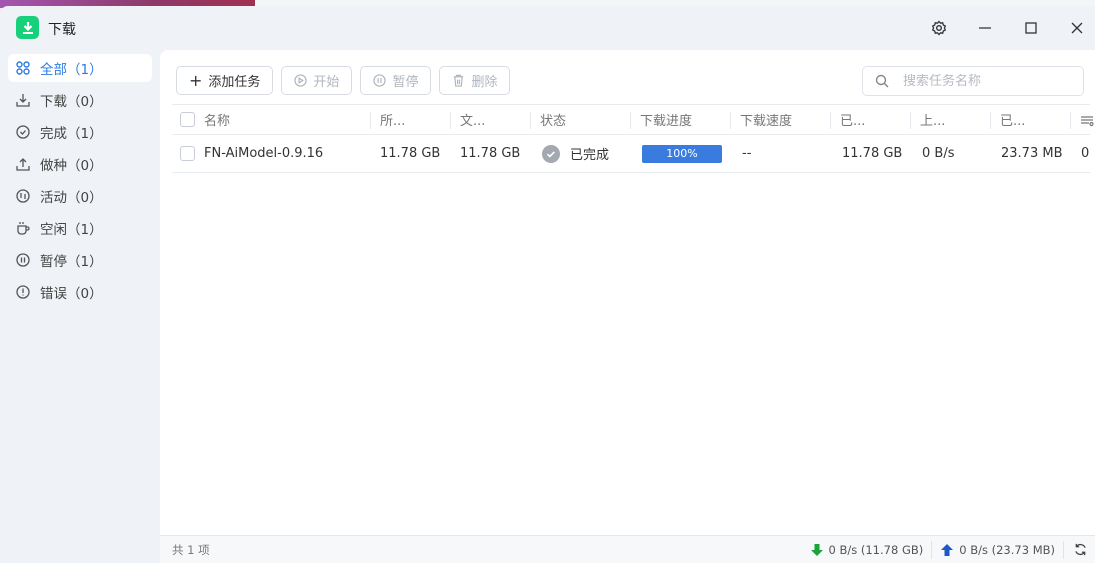 The width and height of the screenshot is (1095, 563). What do you see at coordinates (1007, 549) in the screenshot?
I see `upload-status: 0 B/s (23.73 MB)` at bounding box center [1007, 549].